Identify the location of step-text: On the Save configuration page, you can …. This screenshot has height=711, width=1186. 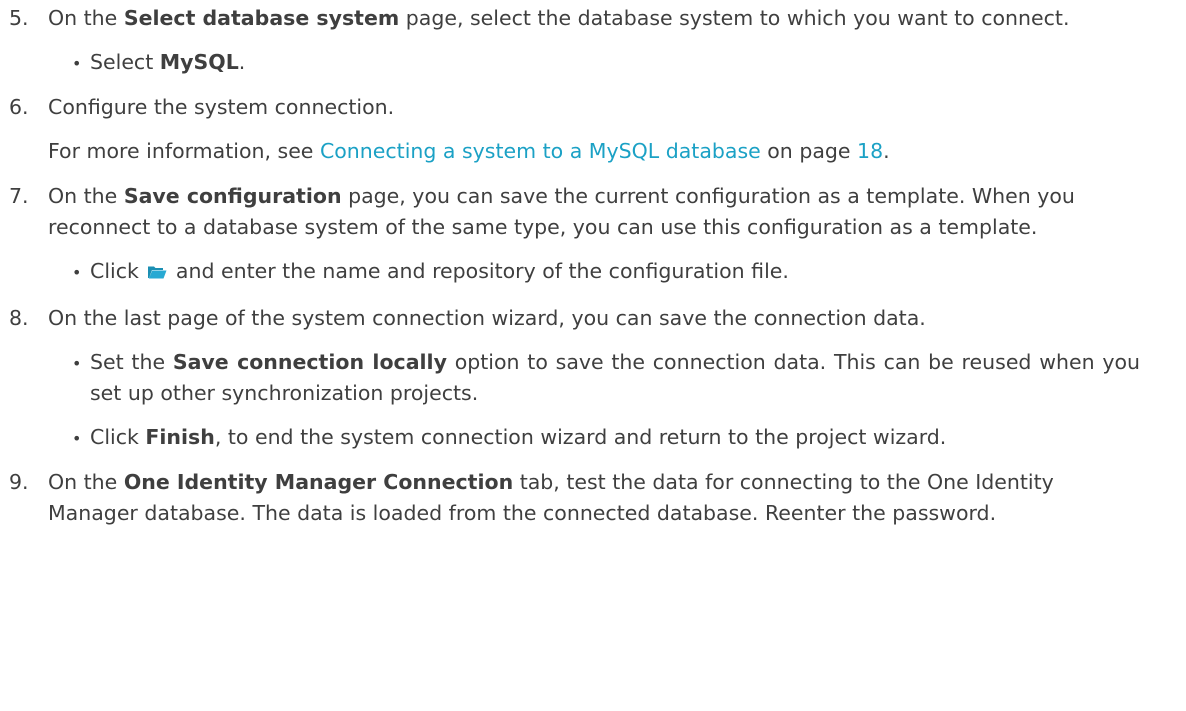
(561, 211).